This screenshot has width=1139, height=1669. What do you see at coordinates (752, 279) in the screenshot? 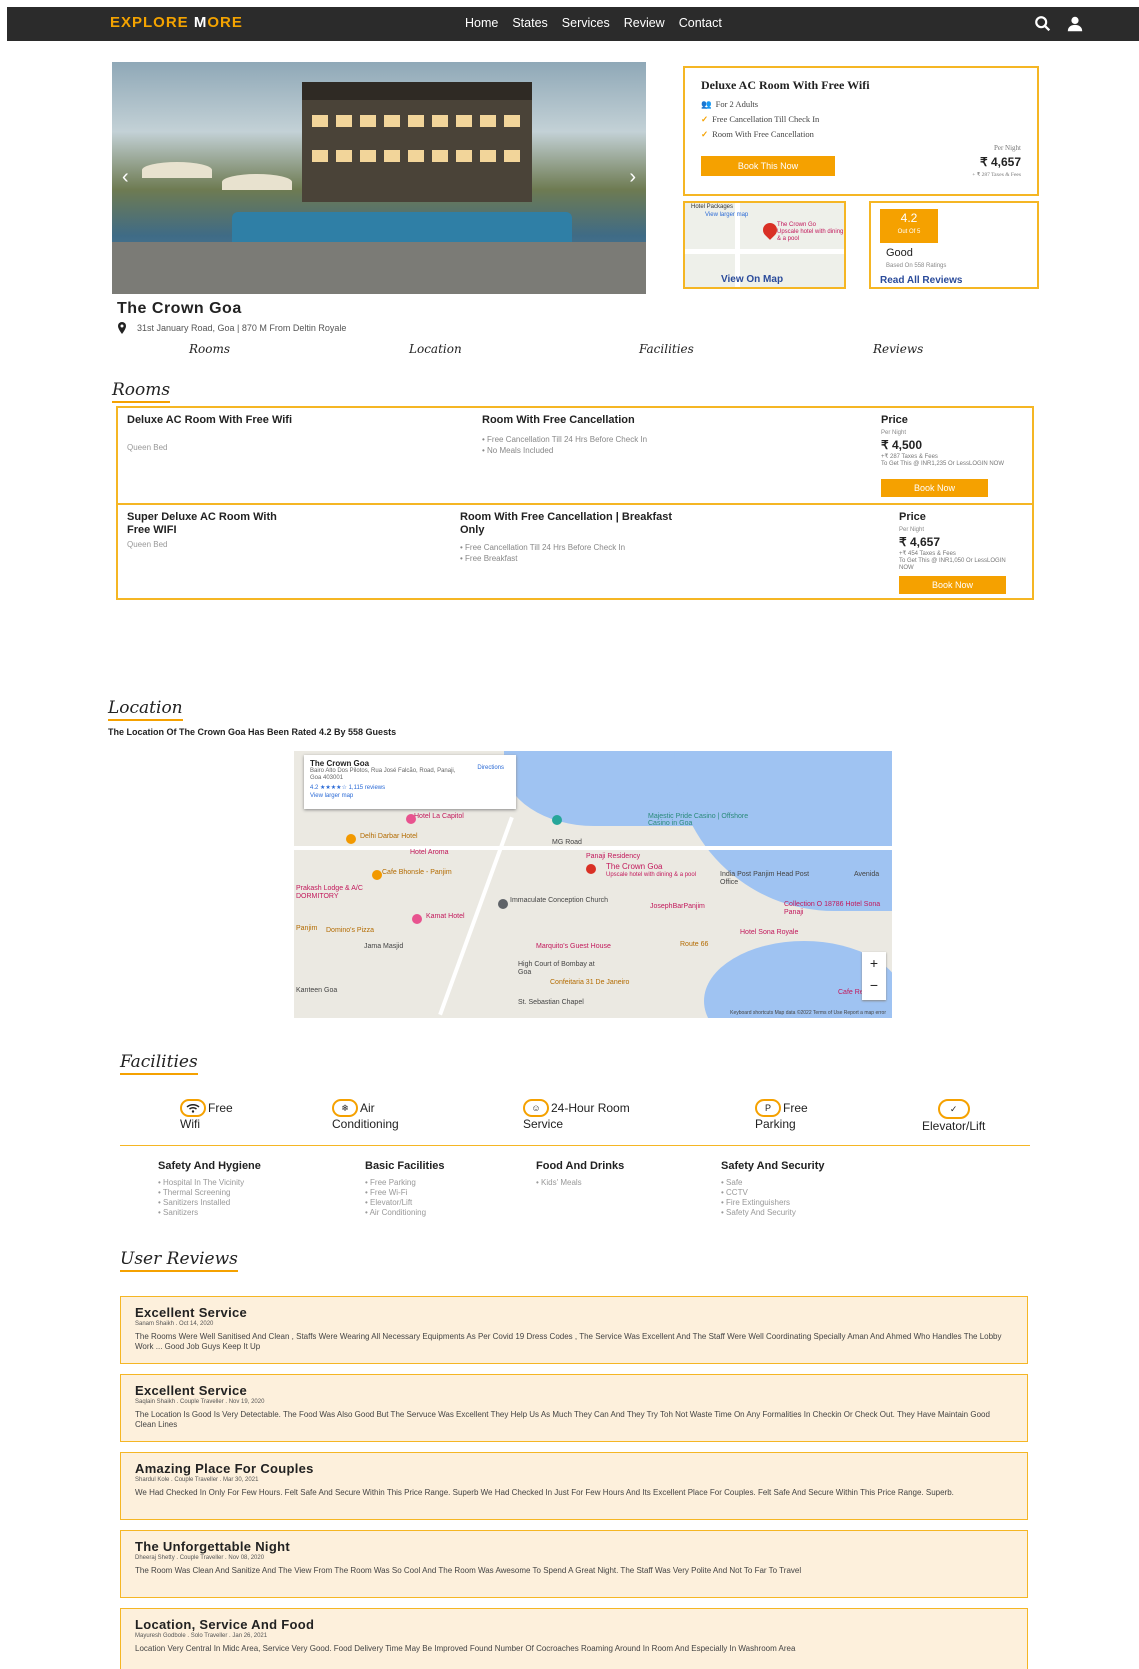
I see `view-on-map-link: View On Map` at bounding box center [752, 279].